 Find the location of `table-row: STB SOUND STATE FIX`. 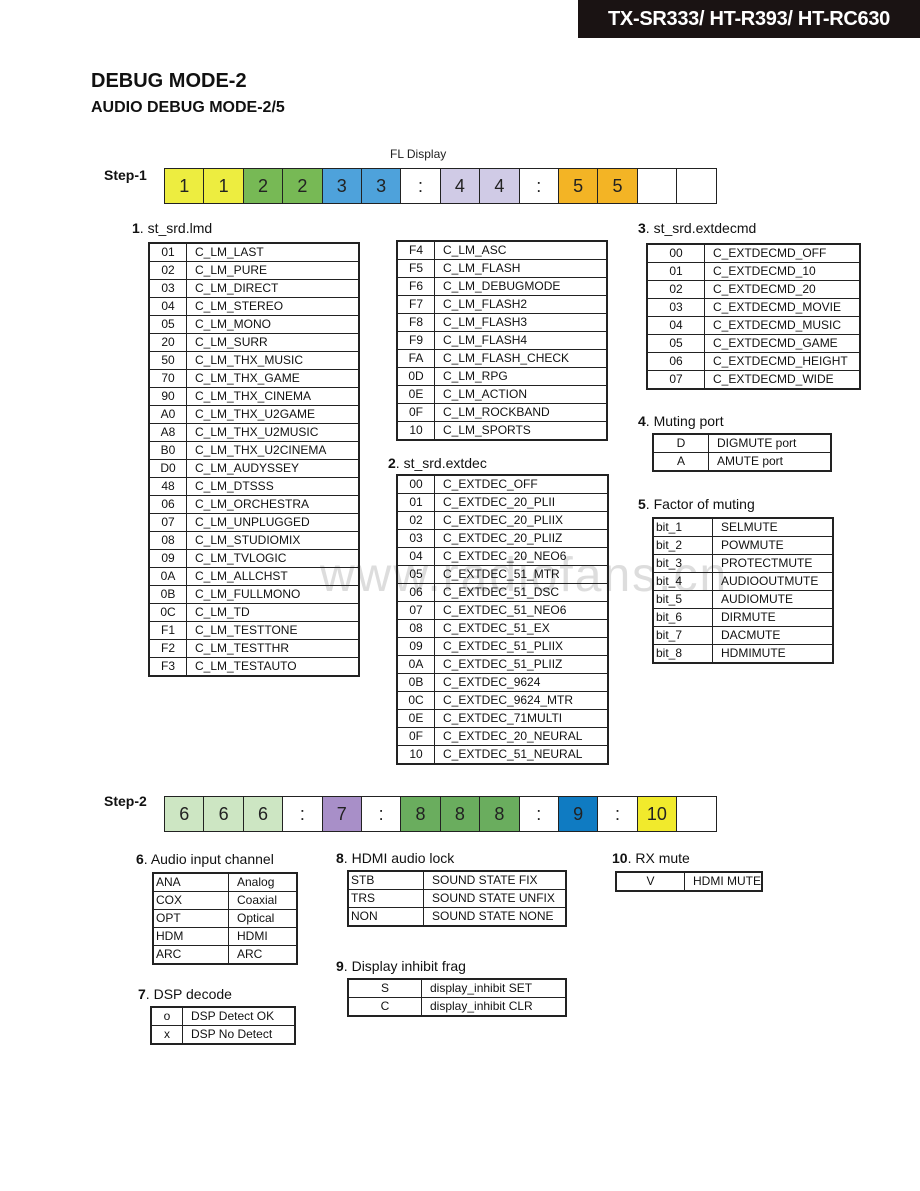

table-row: STB SOUND STATE FIX is located at coordinates (457, 880).